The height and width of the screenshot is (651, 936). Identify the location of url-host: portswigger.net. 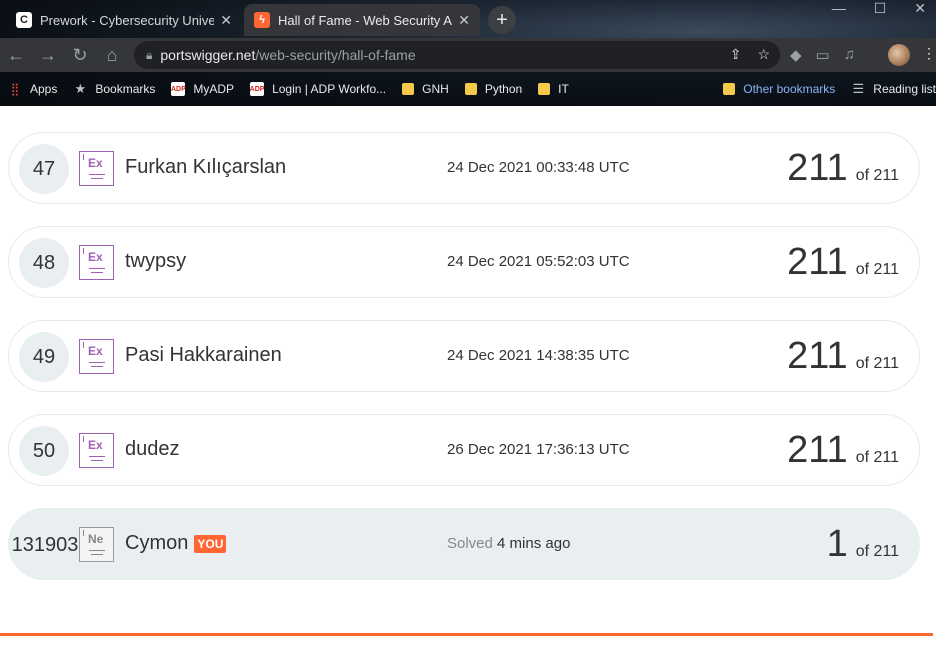
(208, 55).